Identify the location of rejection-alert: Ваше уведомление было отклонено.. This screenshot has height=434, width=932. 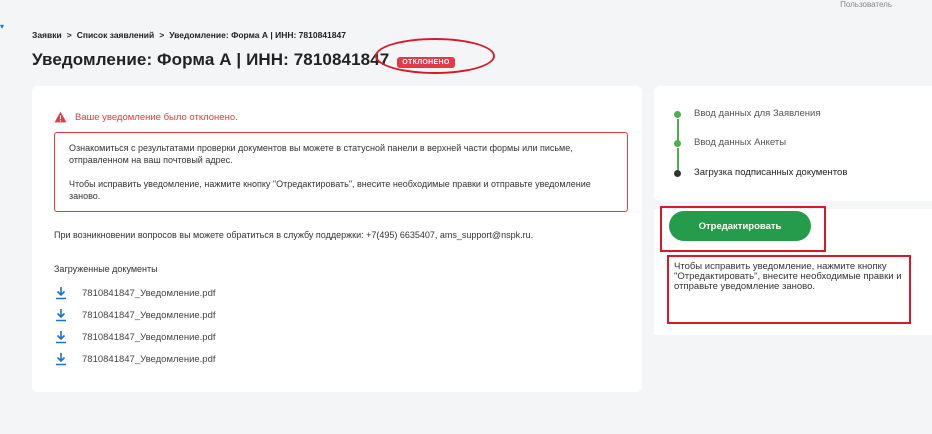
(146, 117).